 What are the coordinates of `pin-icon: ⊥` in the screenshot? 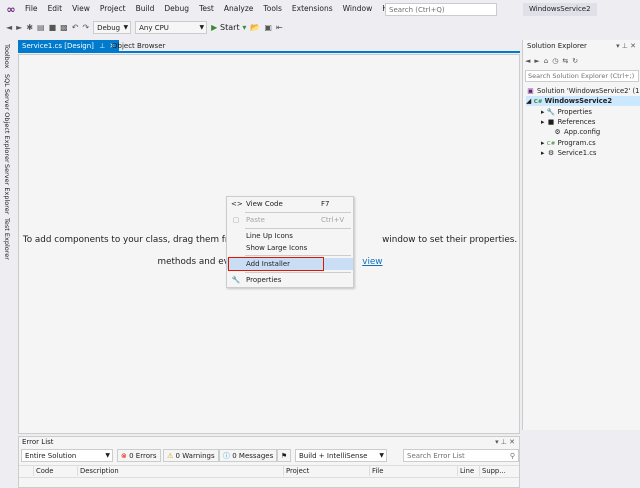 It's located at (102, 46).